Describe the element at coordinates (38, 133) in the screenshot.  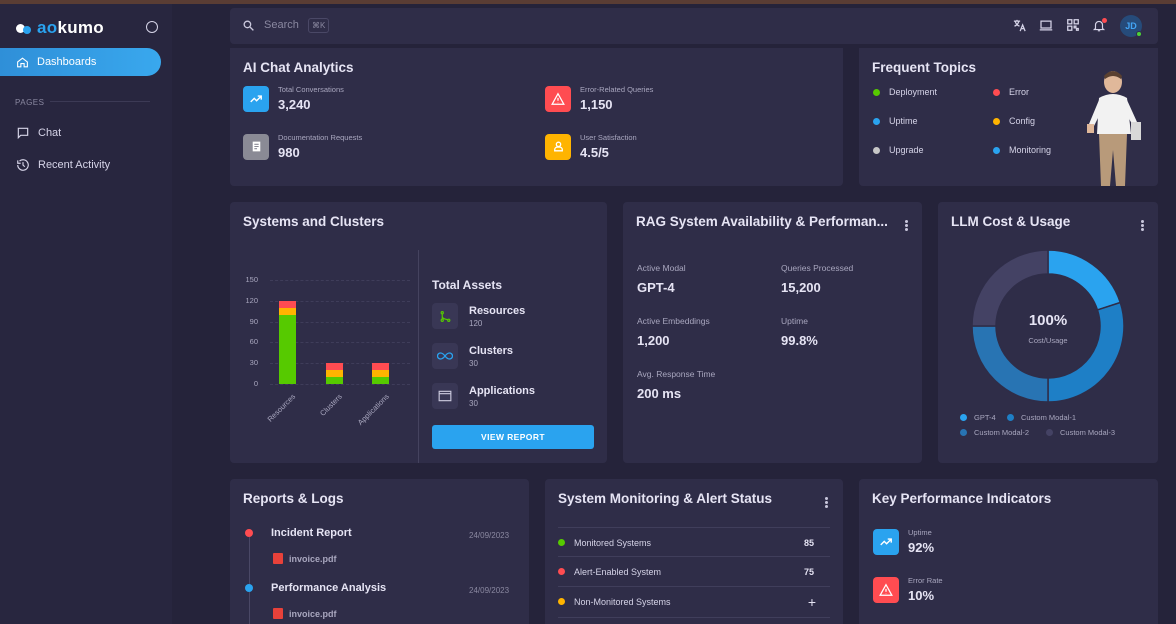
I see `sidebar-item-chat: Chat` at that location.